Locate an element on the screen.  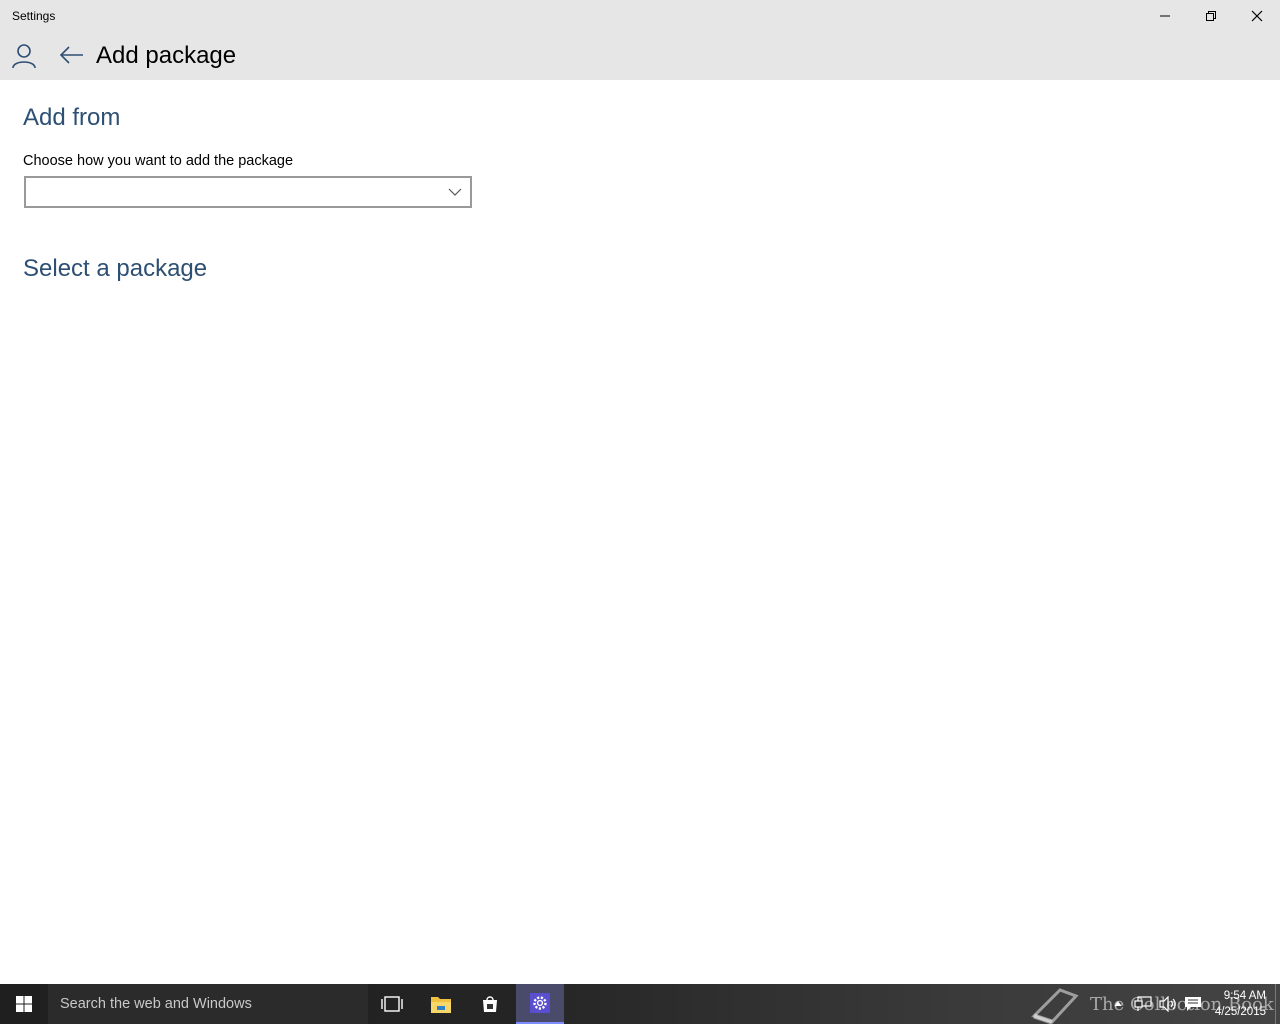
close-button is located at coordinates (1257, 16).